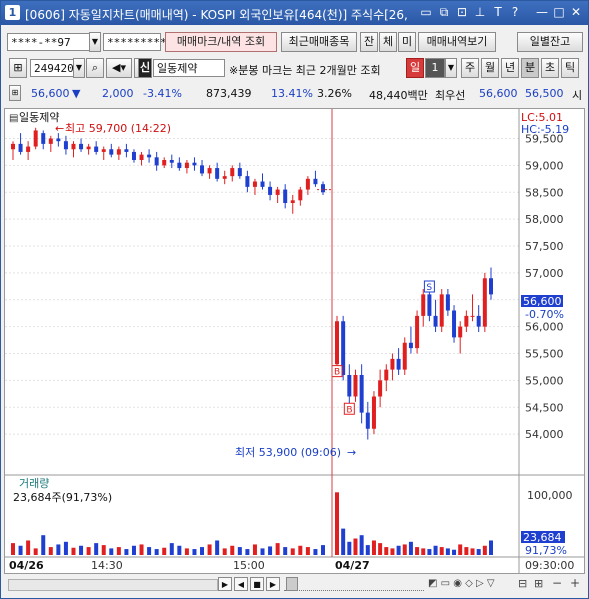  I want to click on text-icon: T, so click(498, 12).